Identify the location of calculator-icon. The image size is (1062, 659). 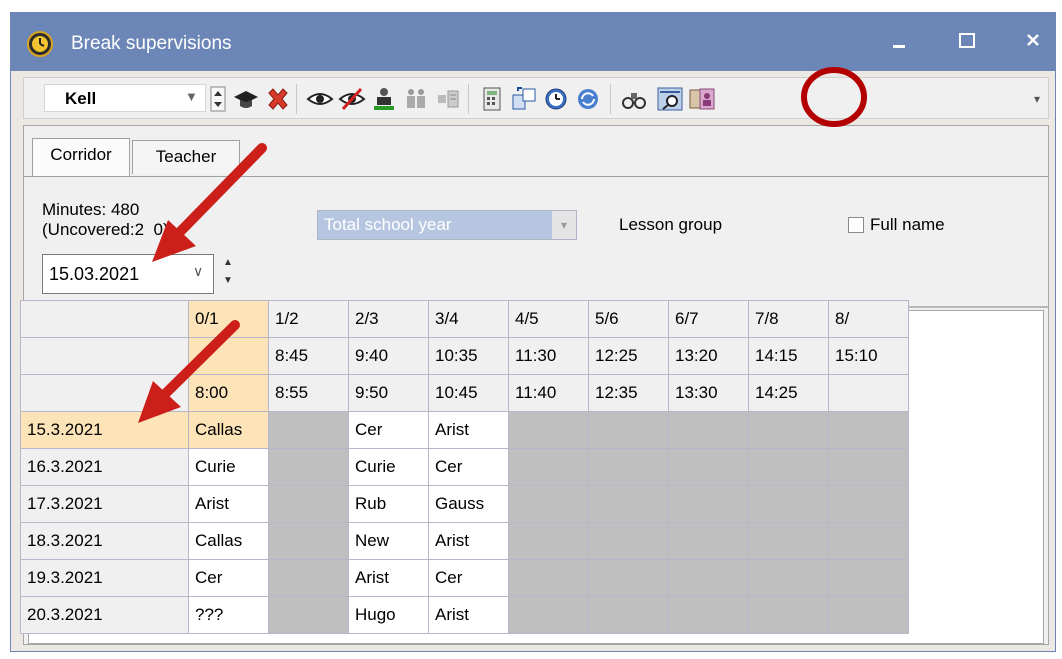
(492, 99).